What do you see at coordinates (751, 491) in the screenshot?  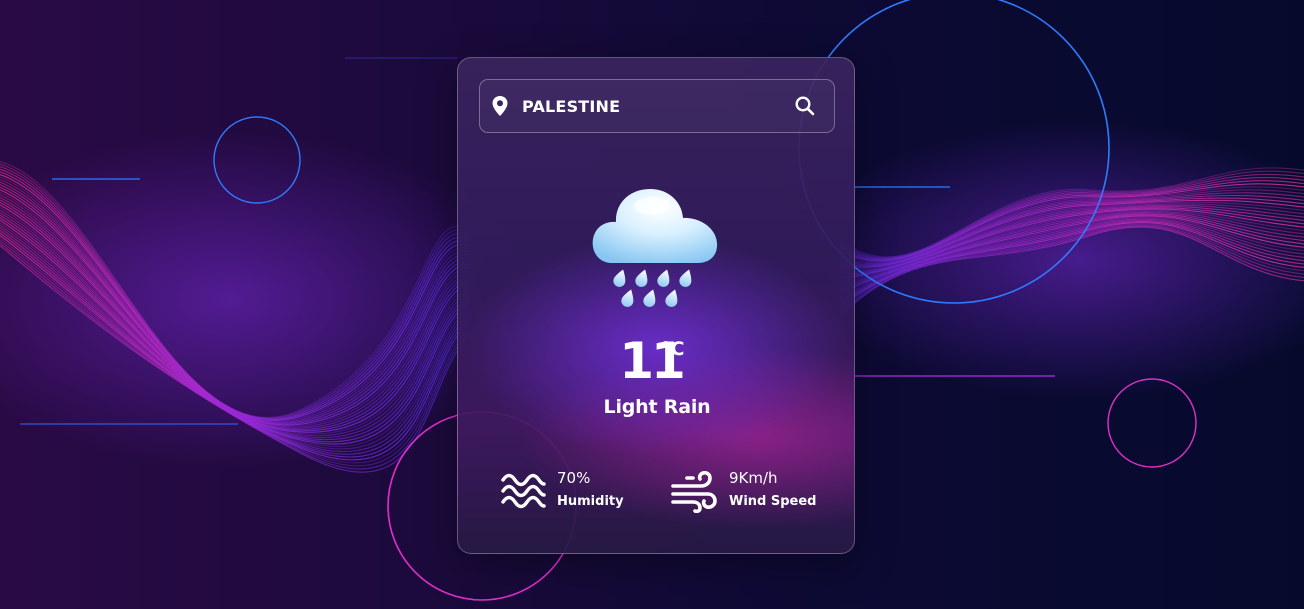 I see `wind-stat: 9Km/h Wind Speed` at bounding box center [751, 491].